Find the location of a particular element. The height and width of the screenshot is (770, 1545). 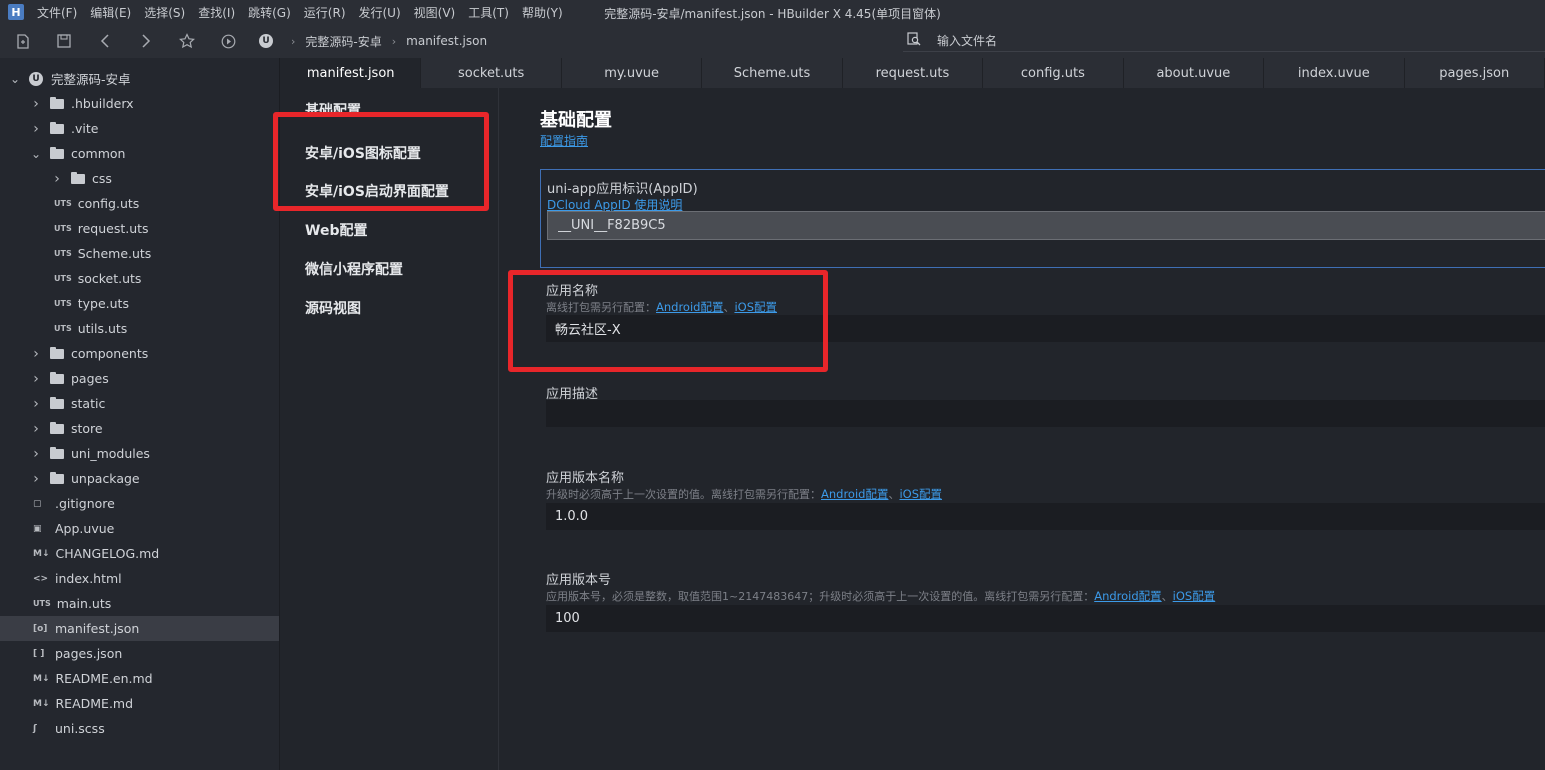

back-icon is located at coordinates (105, 41).